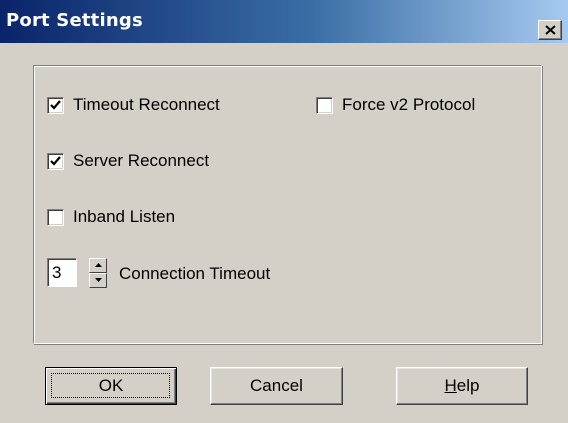 This screenshot has width=568, height=423. I want to click on close-icon, so click(550, 30).